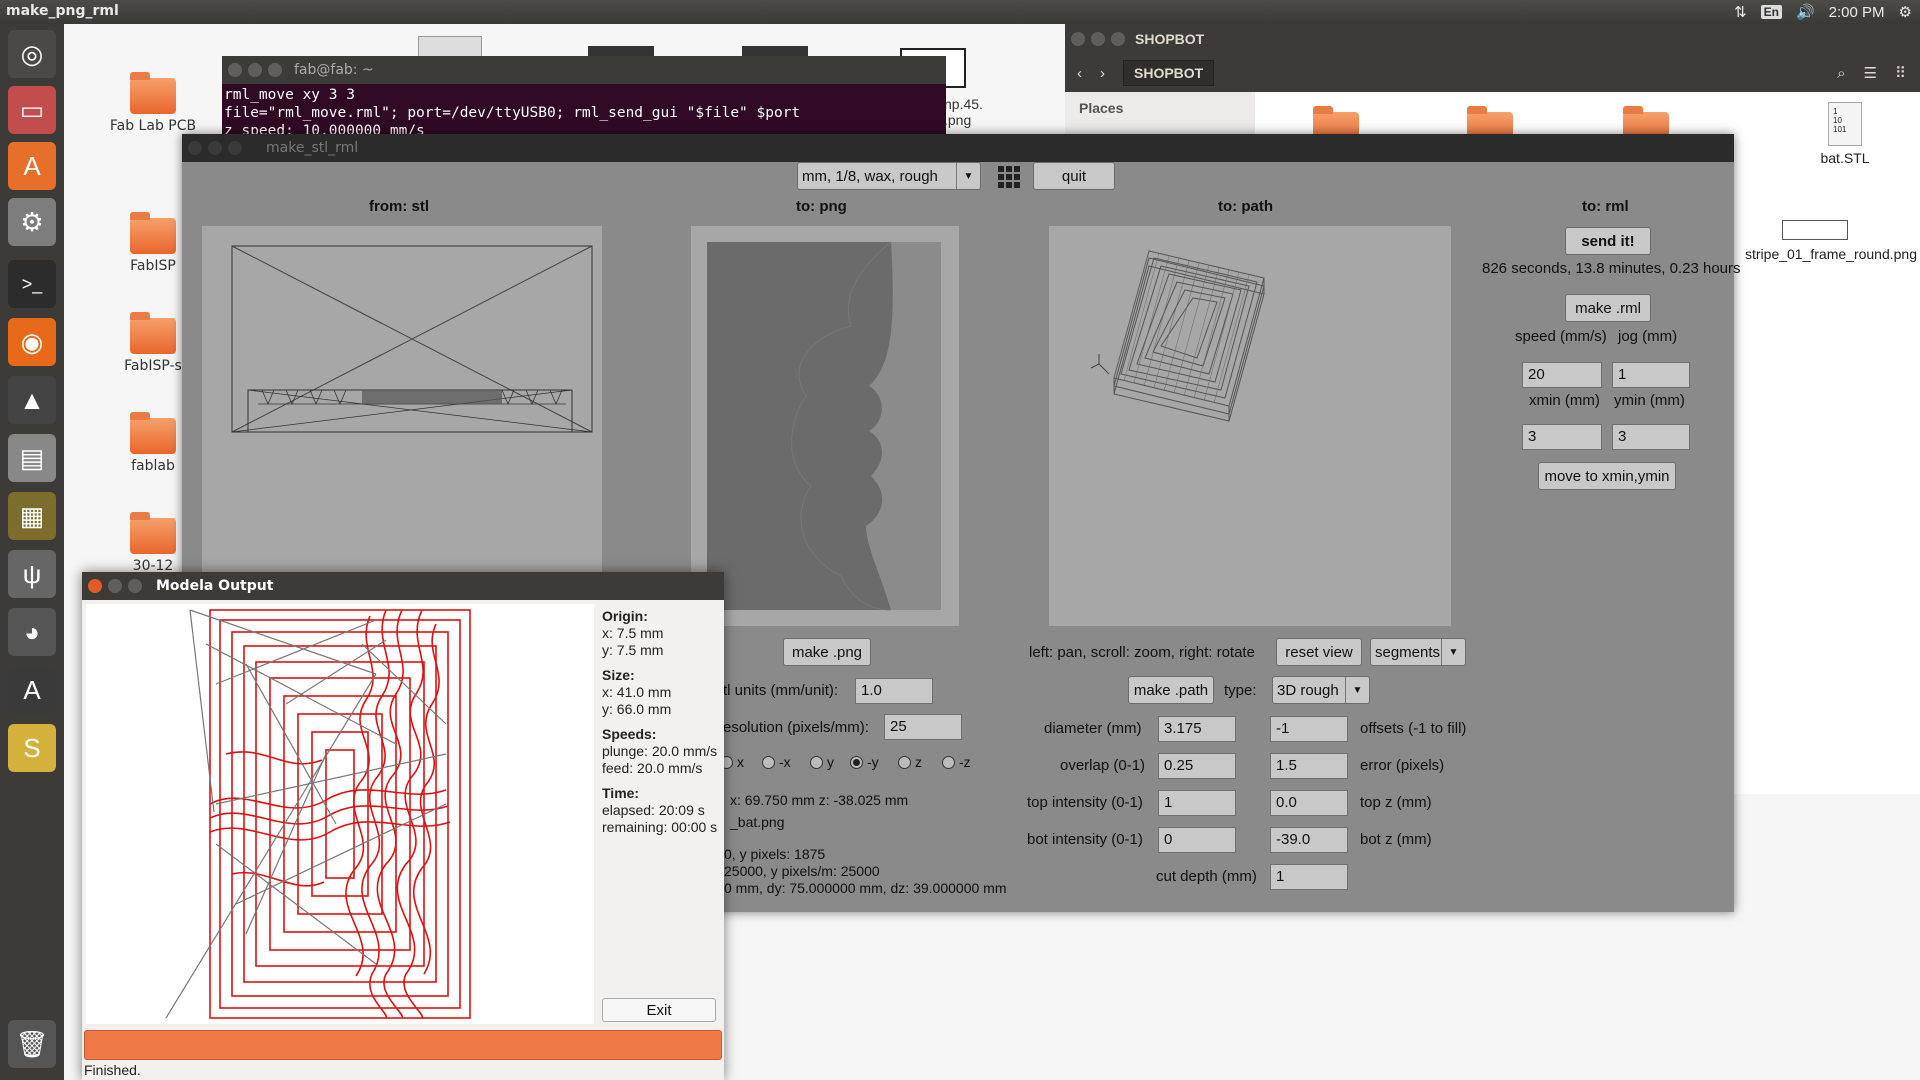 The height and width of the screenshot is (1080, 1920). What do you see at coordinates (1651, 437) in the screenshot?
I see `ymin-input: 3` at bounding box center [1651, 437].